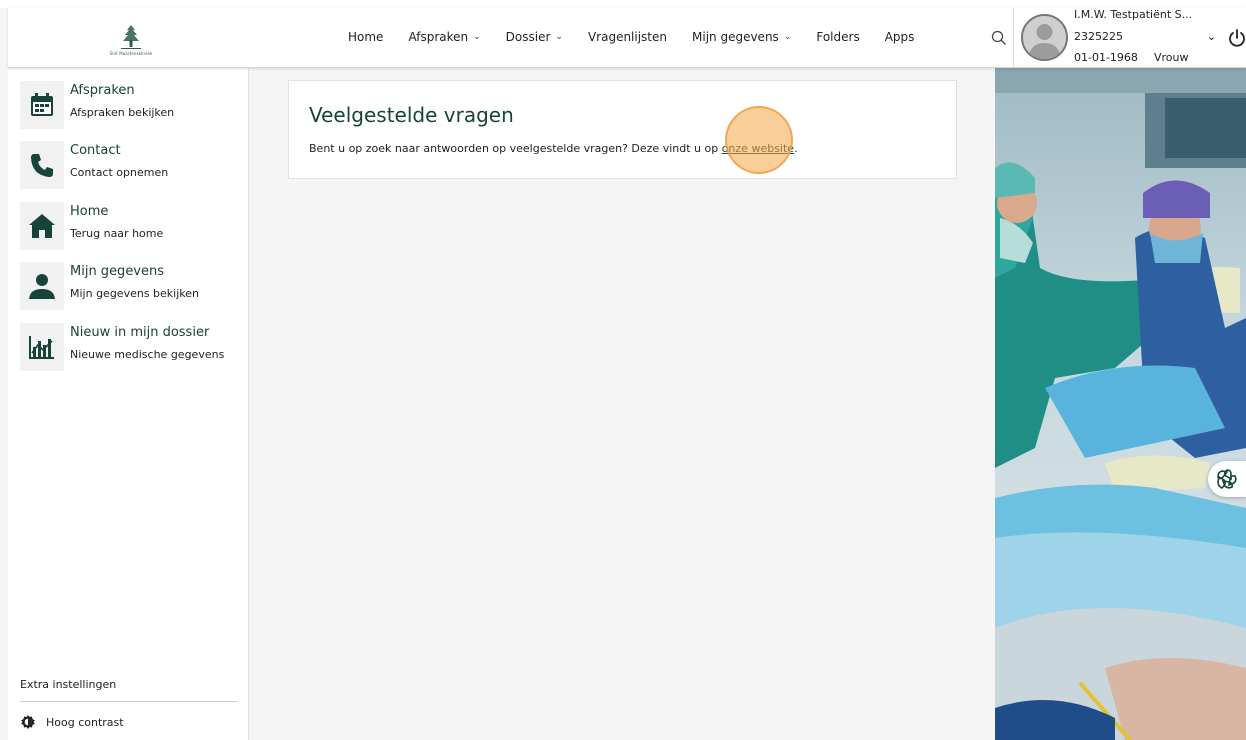 The width and height of the screenshot is (1246, 740). Describe the element at coordinates (128, 701) in the screenshot. I see `divider` at that location.